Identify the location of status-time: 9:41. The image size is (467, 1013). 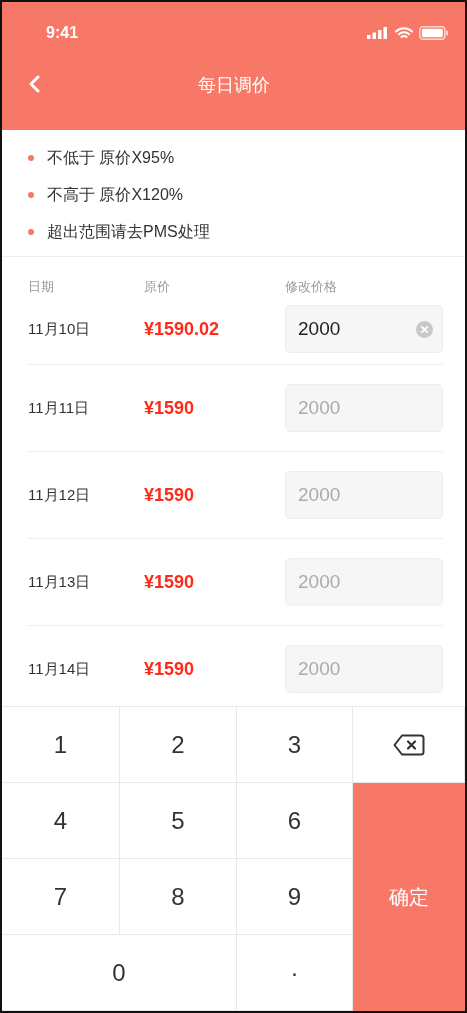
(62, 33).